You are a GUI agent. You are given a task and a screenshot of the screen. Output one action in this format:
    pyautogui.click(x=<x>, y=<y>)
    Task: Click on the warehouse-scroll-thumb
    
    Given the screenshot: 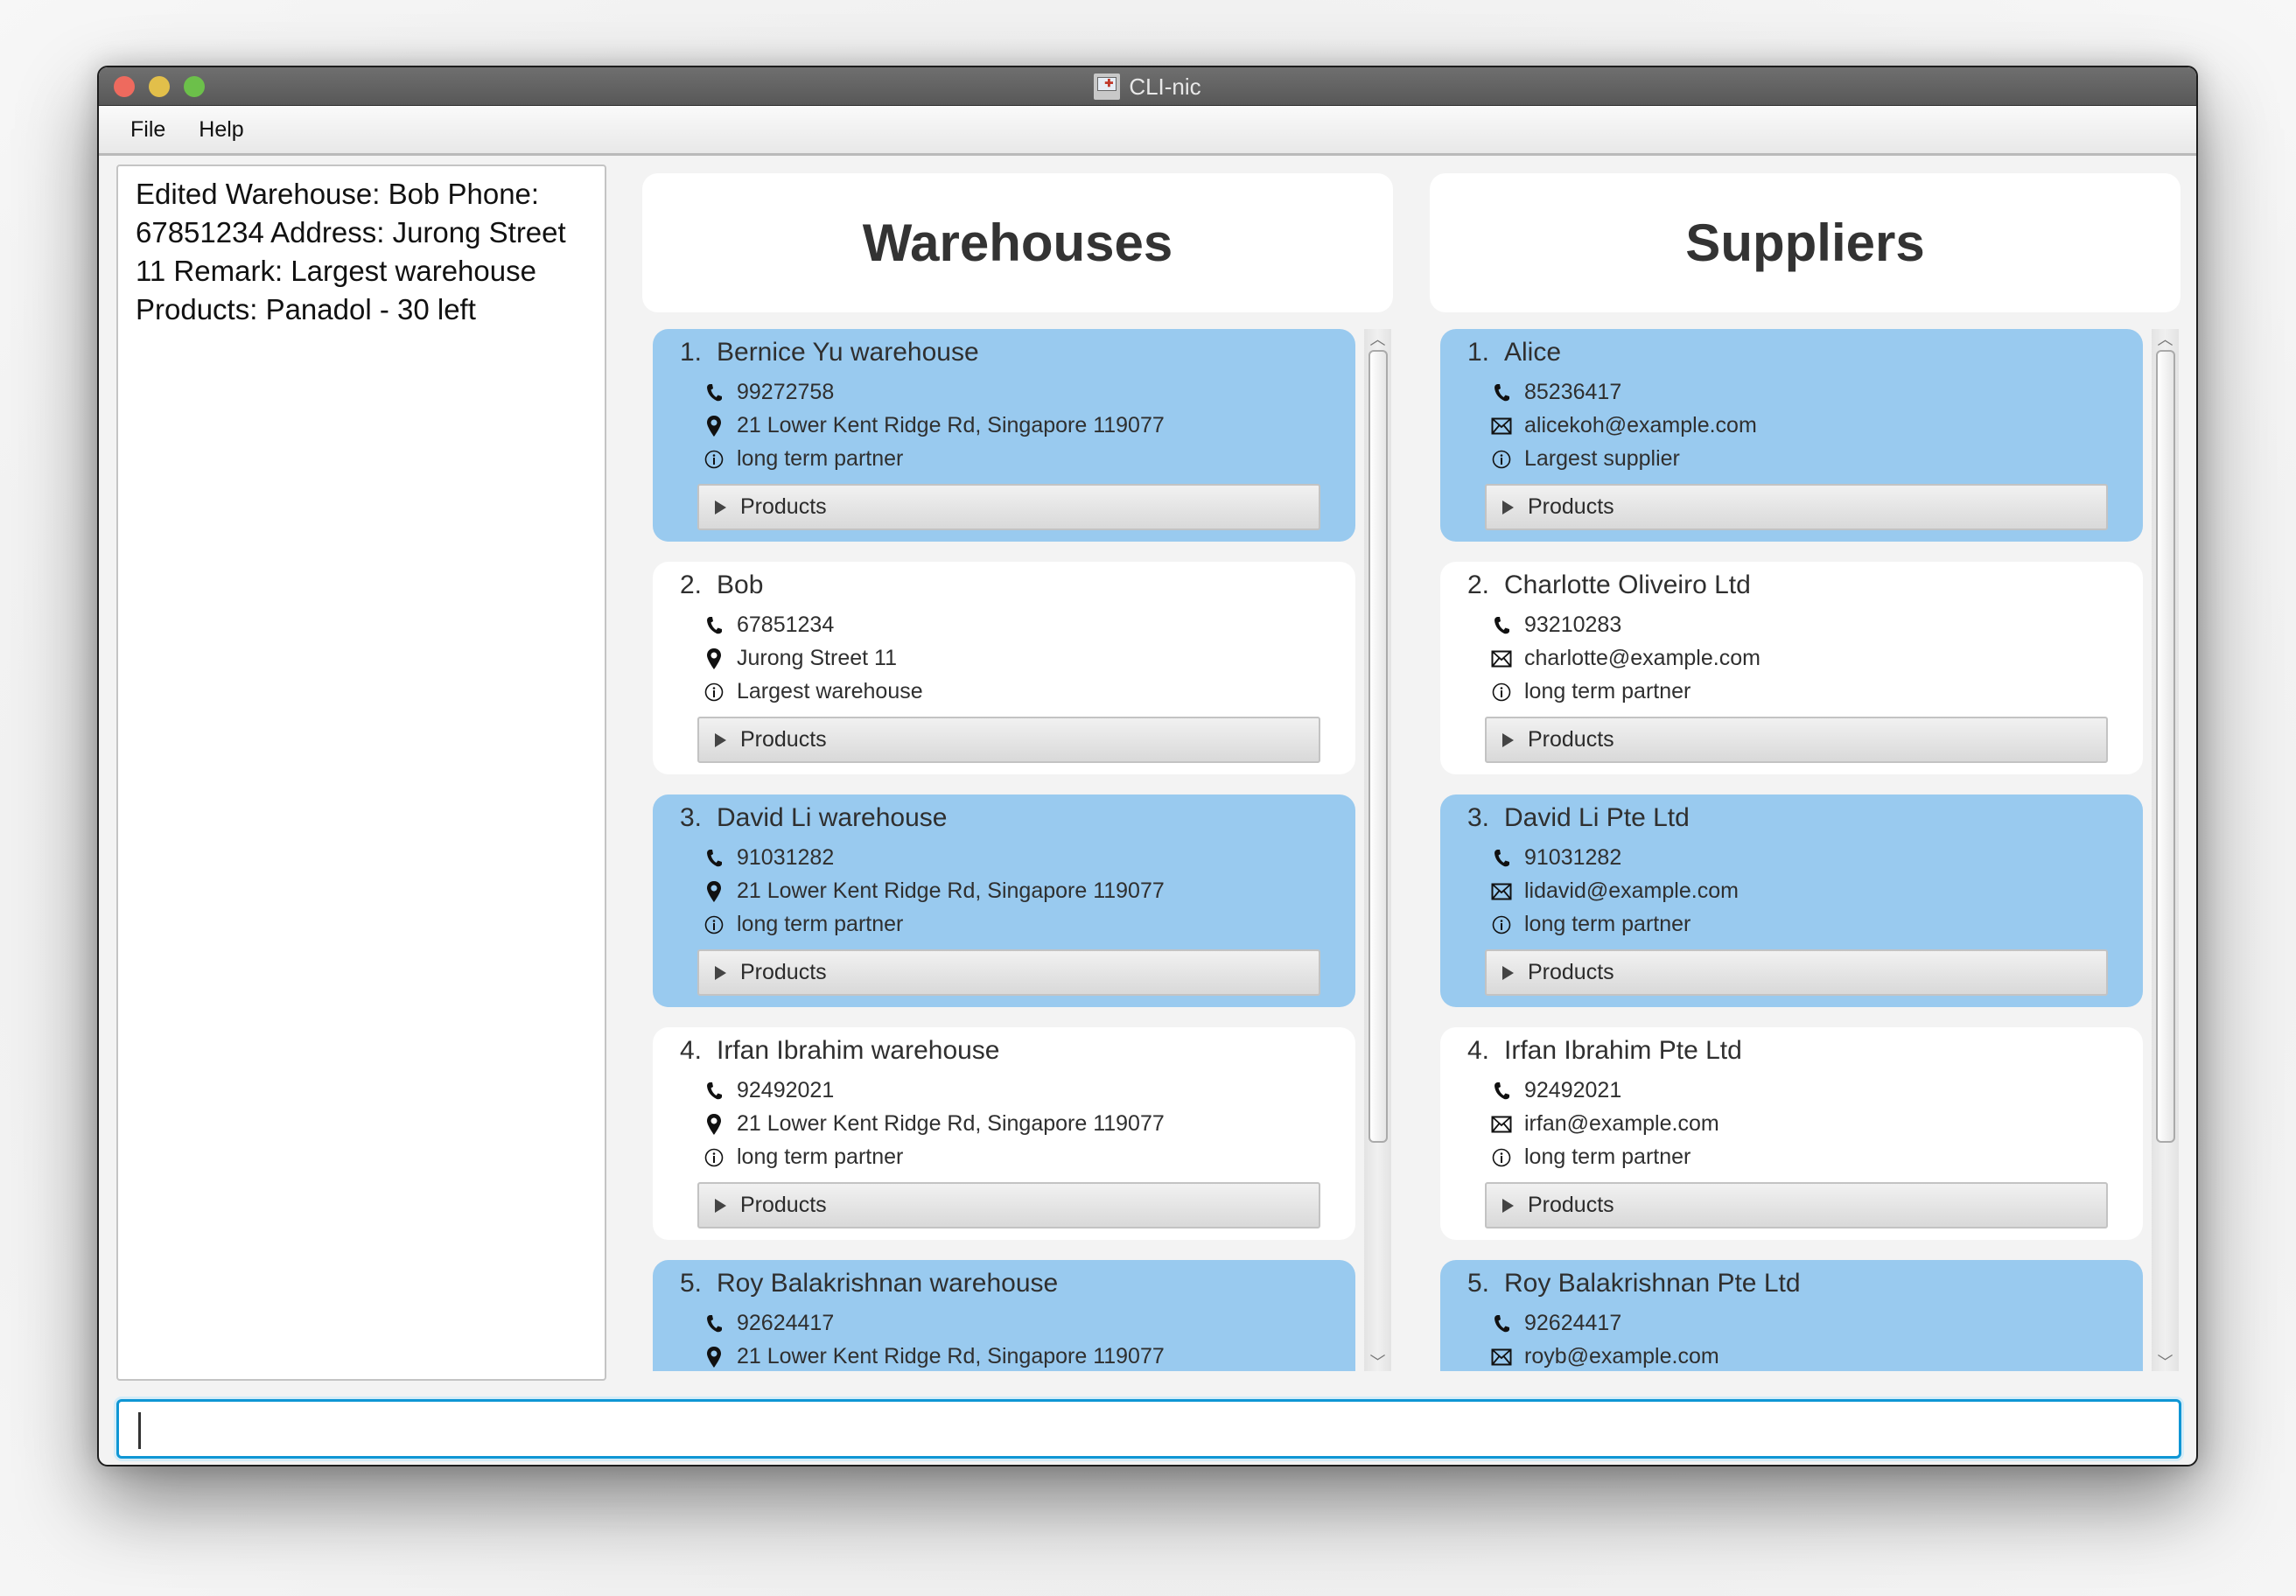 What is the action you would take?
    pyautogui.click(x=1378, y=746)
    